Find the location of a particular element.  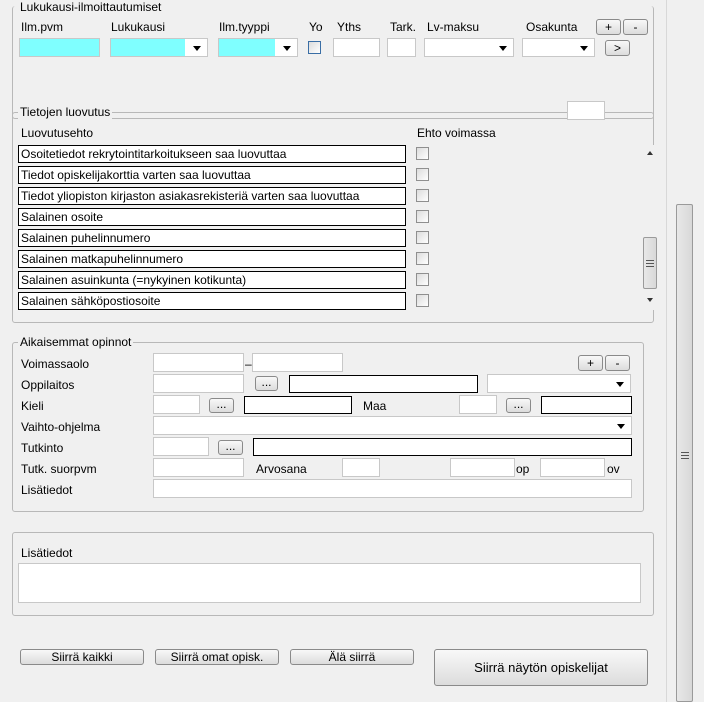

window-scroll-thumb is located at coordinates (684, 453).